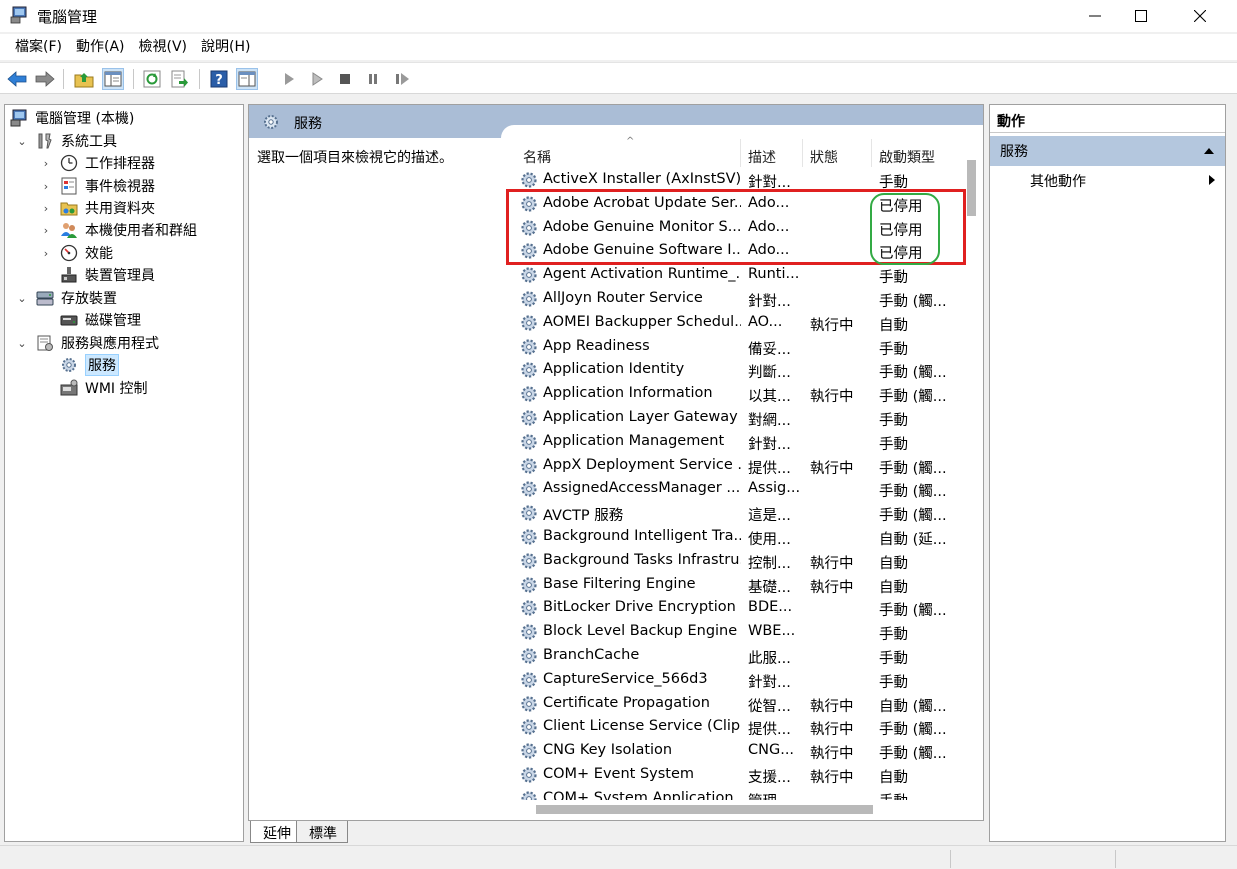 Image resolution: width=1237 pixels, height=869 pixels. What do you see at coordinates (642, 179) in the screenshot?
I see `service-name: ActiveX Installer (AxInstSV)` at bounding box center [642, 179].